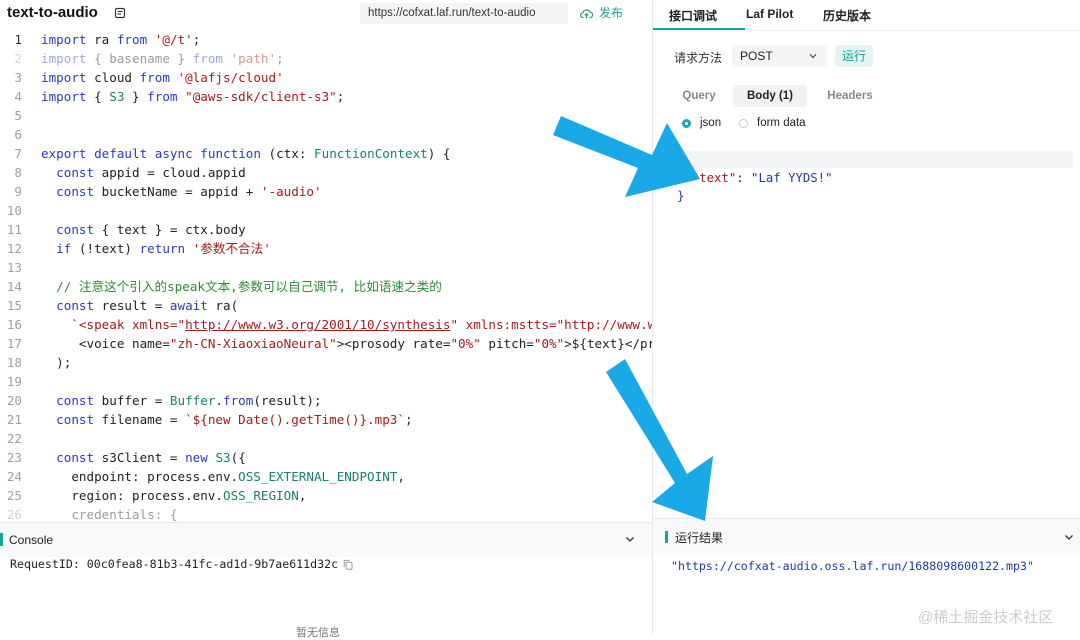 This screenshot has width=1080, height=640. Describe the element at coordinates (699, 96) in the screenshot. I see `tab-query: Query` at that location.